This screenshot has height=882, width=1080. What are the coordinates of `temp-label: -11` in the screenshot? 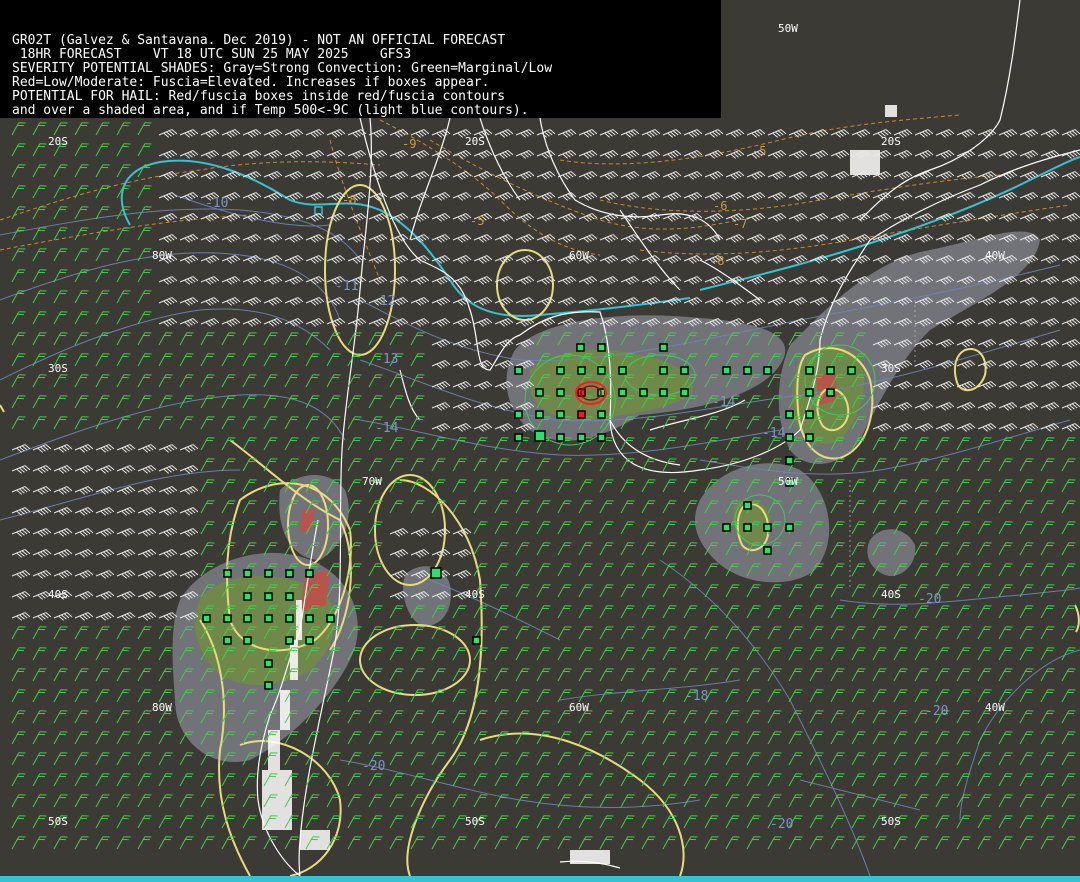 It's located at (346, 286).